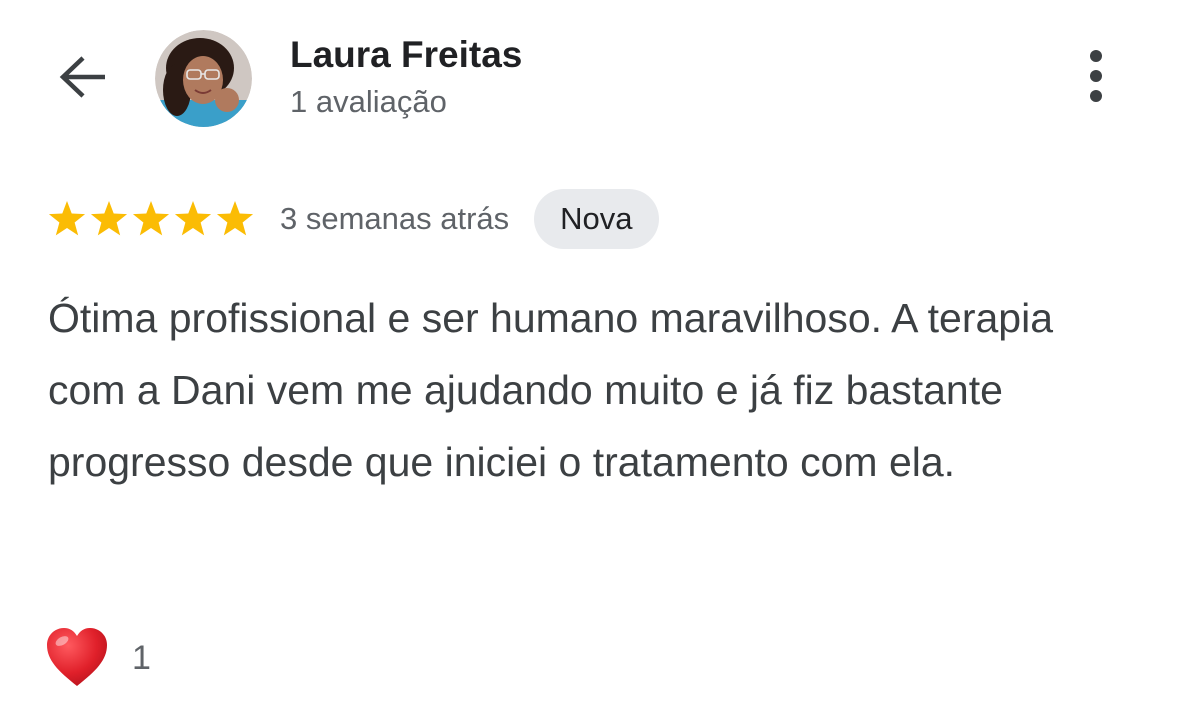 This screenshot has width=1179, height=707. Describe the element at coordinates (368, 101) in the screenshot. I see `author-review-count: 1 avaliação` at that location.